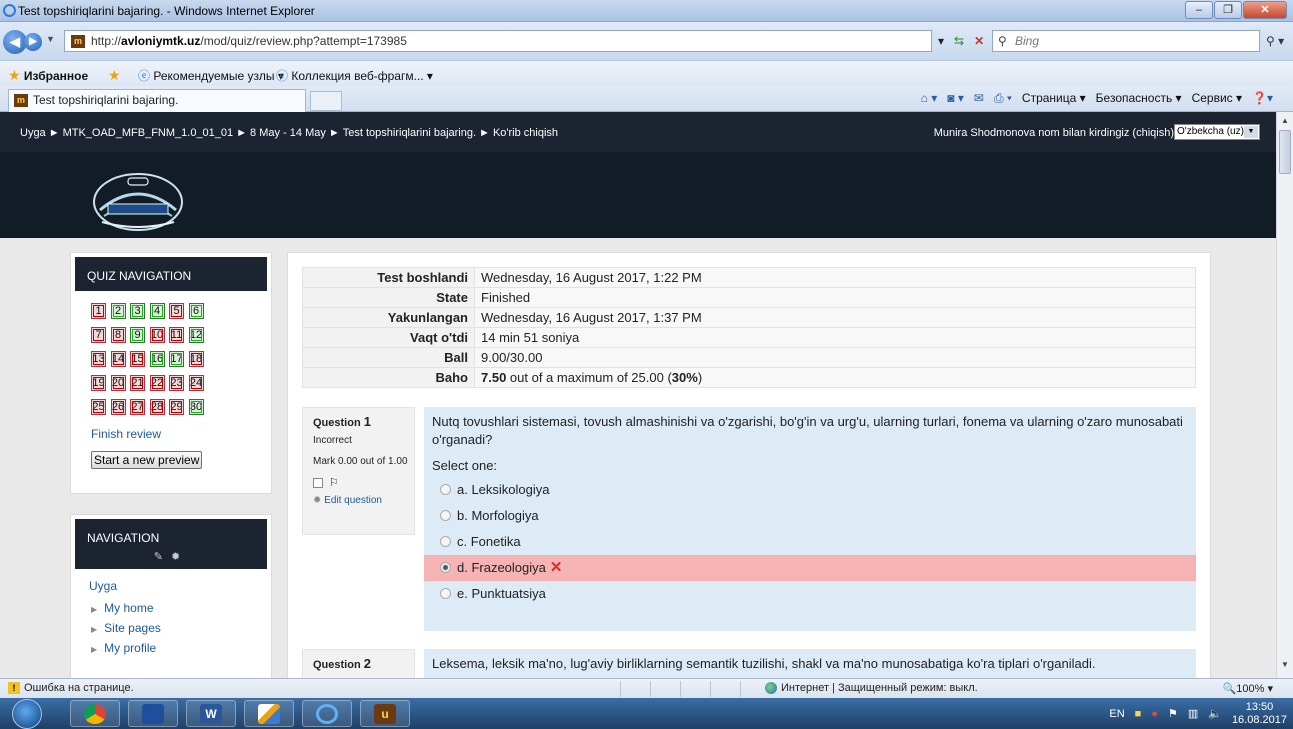 This screenshot has height=729, width=1293. I want to click on question-nav-button-9: 9, so click(137, 335).